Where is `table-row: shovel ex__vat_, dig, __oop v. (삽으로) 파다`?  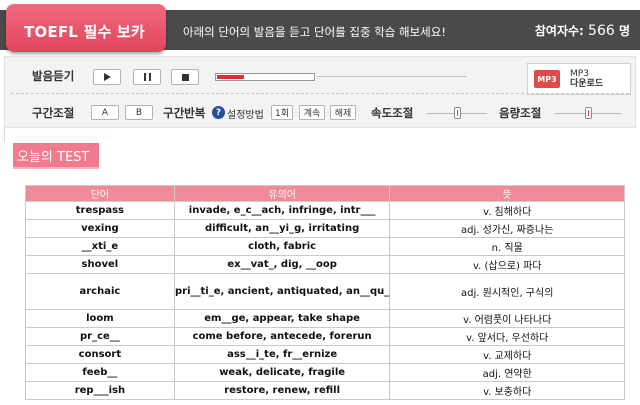
table-row: shovel ex__vat_, dig, __oop v. (삽으로) 파다 is located at coordinates (325, 264).